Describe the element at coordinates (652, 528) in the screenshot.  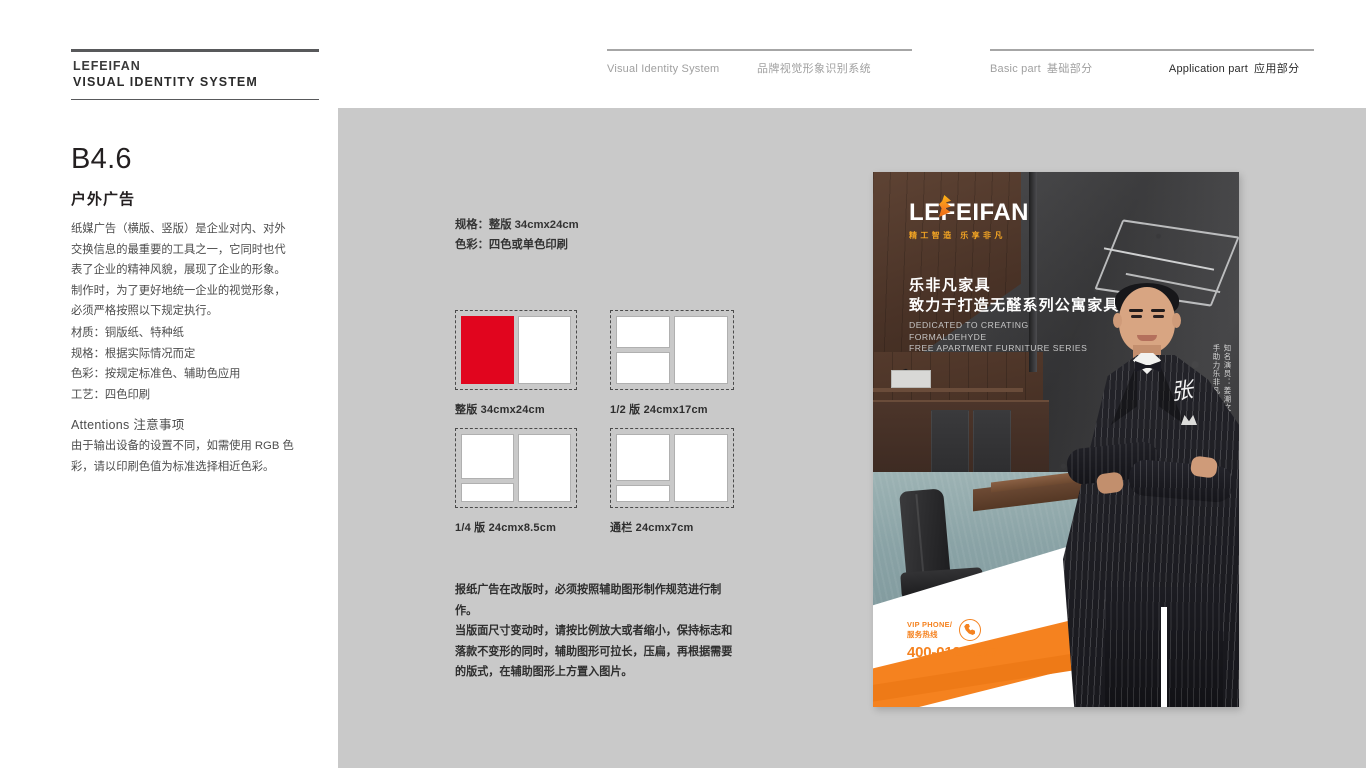
I see `thumb-label: 通栏 24cmx7cm` at that location.